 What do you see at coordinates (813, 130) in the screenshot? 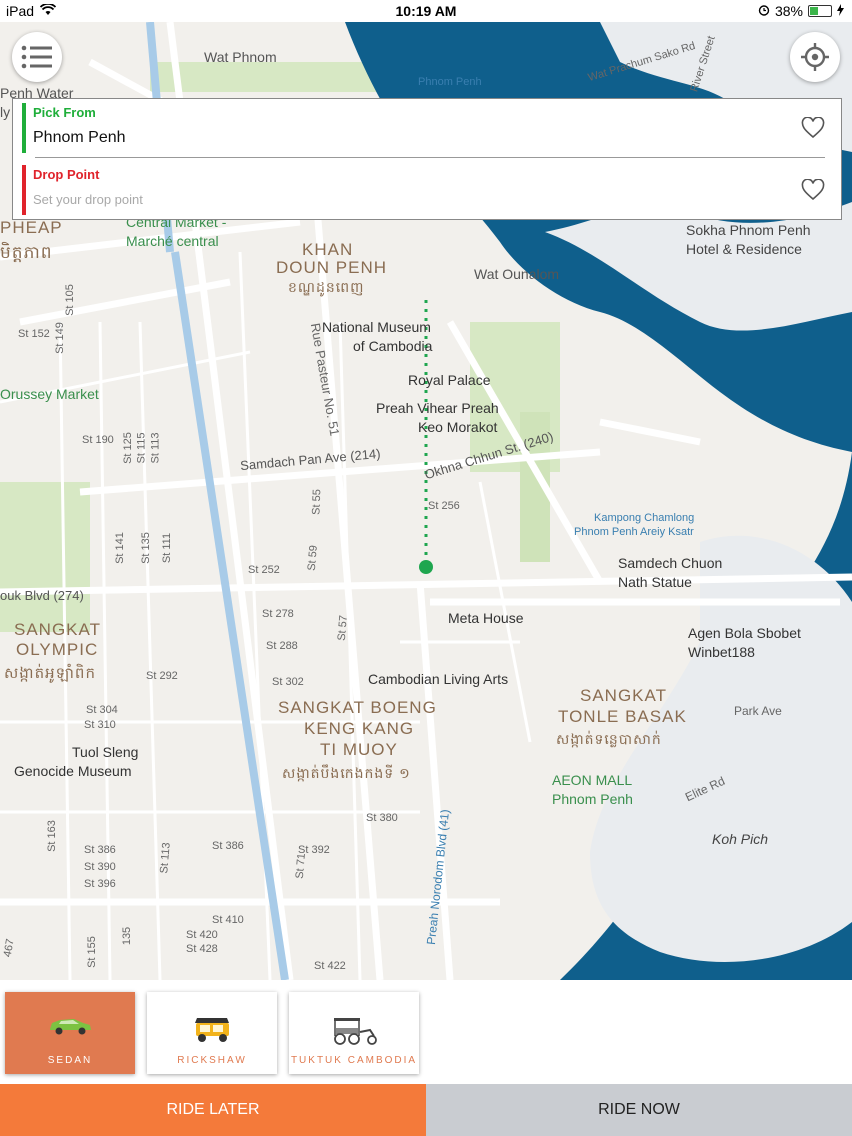
I see `pickup-favorite-button` at bounding box center [813, 130].